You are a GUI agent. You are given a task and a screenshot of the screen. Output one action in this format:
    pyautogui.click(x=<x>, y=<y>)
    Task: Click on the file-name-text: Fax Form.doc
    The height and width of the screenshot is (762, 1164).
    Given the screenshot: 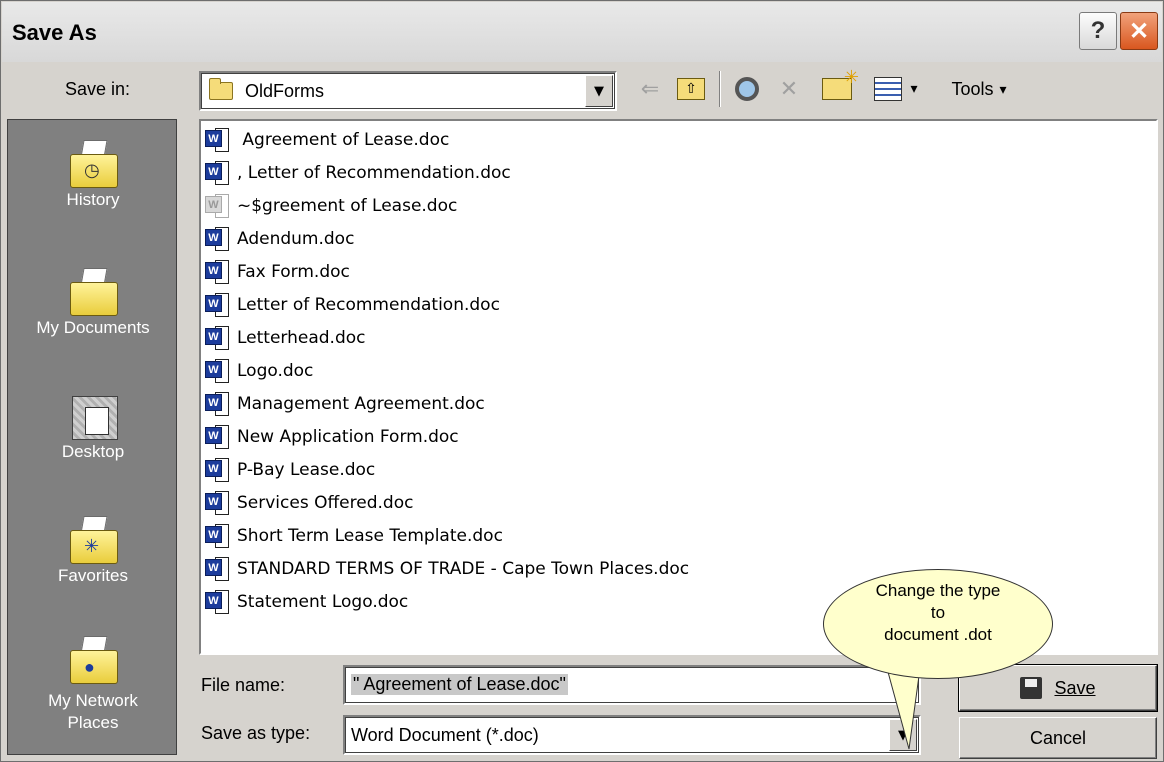 What is the action you would take?
    pyautogui.click(x=293, y=272)
    